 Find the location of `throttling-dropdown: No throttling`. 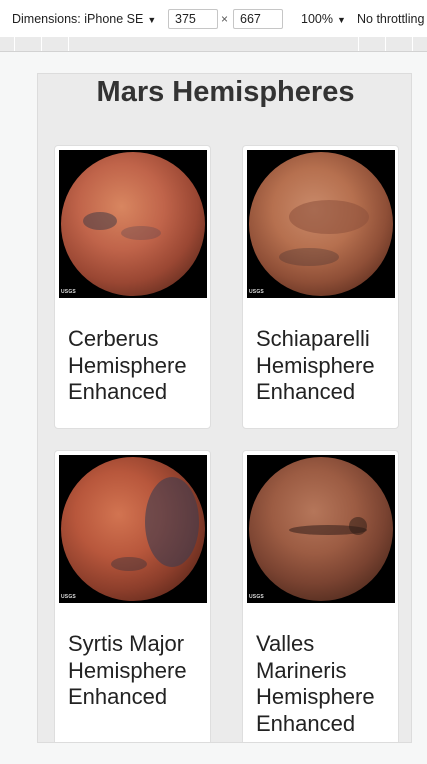

throttling-dropdown: No throttling is located at coordinates (390, 19).